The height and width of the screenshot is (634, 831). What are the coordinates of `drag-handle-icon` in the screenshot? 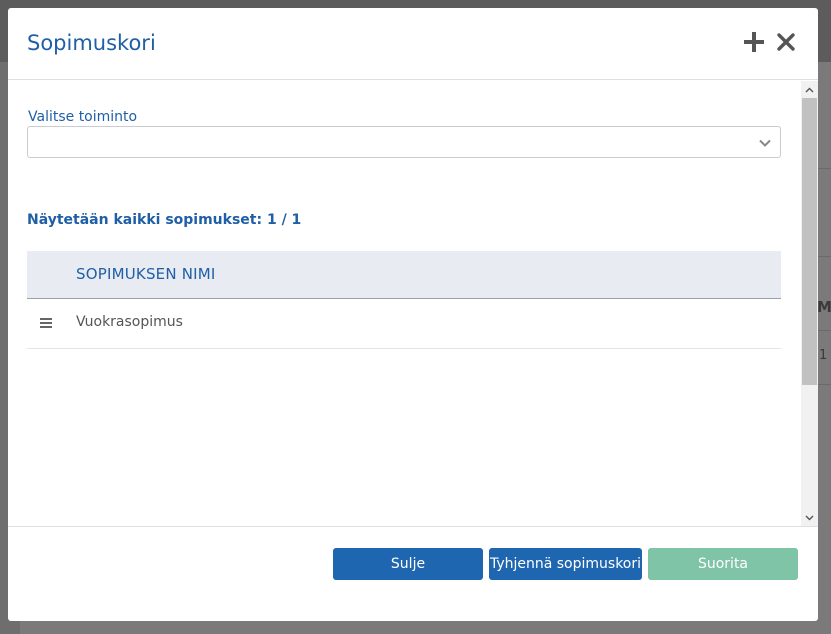 It's located at (46, 323).